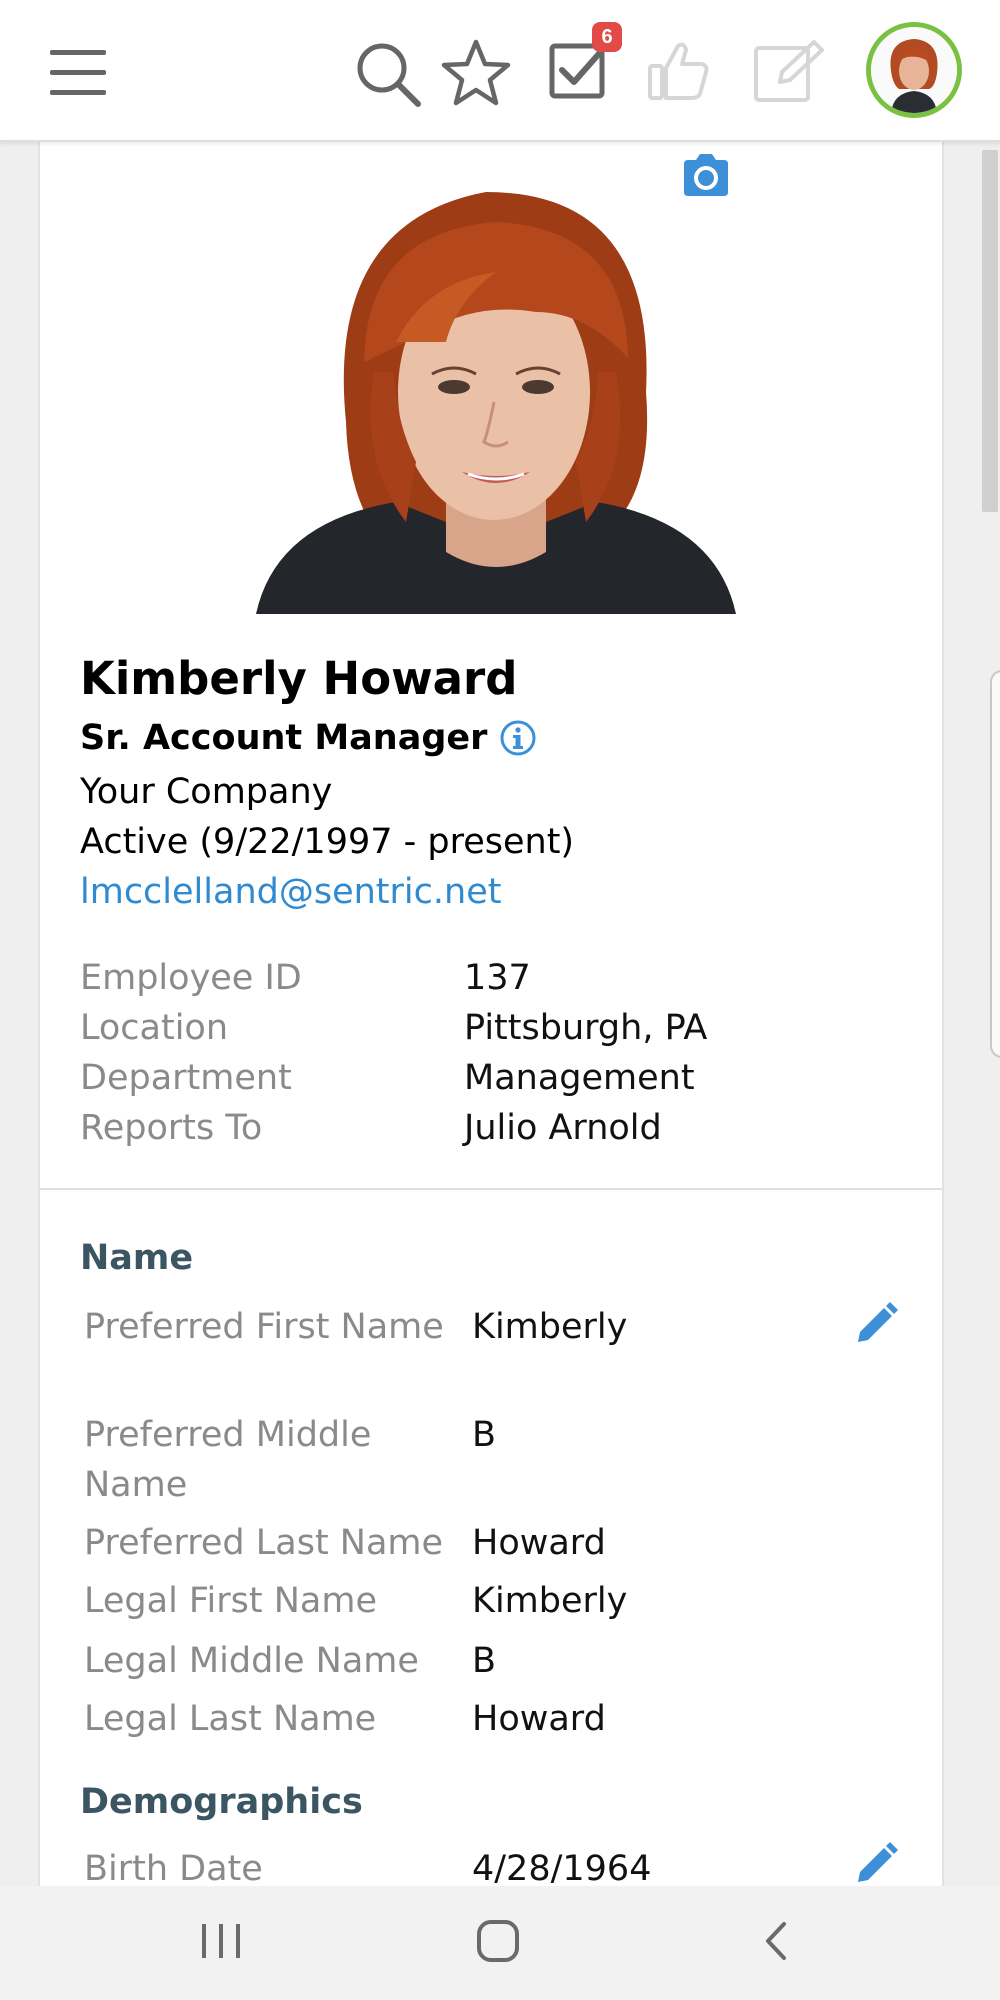  I want to click on field-label: Legal Middle Name, so click(251, 1661).